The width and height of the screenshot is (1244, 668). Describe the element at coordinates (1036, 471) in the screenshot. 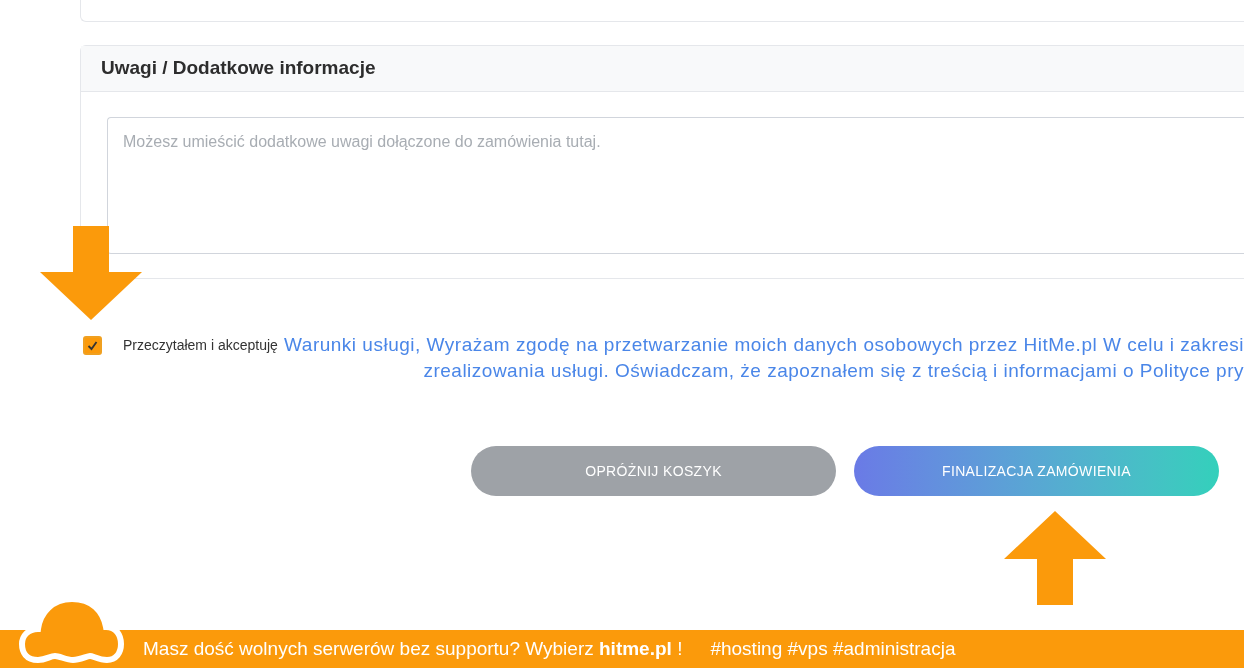

I see `checkout-button: FINALIZACJA ZAMÓWIENIA` at that location.